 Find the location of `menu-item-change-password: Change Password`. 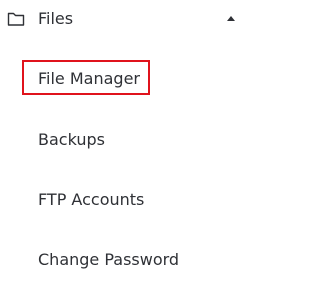

menu-item-change-password: Change Password is located at coordinates (137, 261).